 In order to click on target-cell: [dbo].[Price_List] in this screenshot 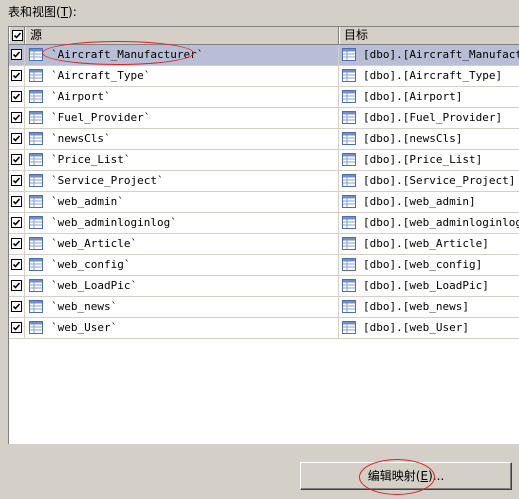, I will do `click(429, 160)`.